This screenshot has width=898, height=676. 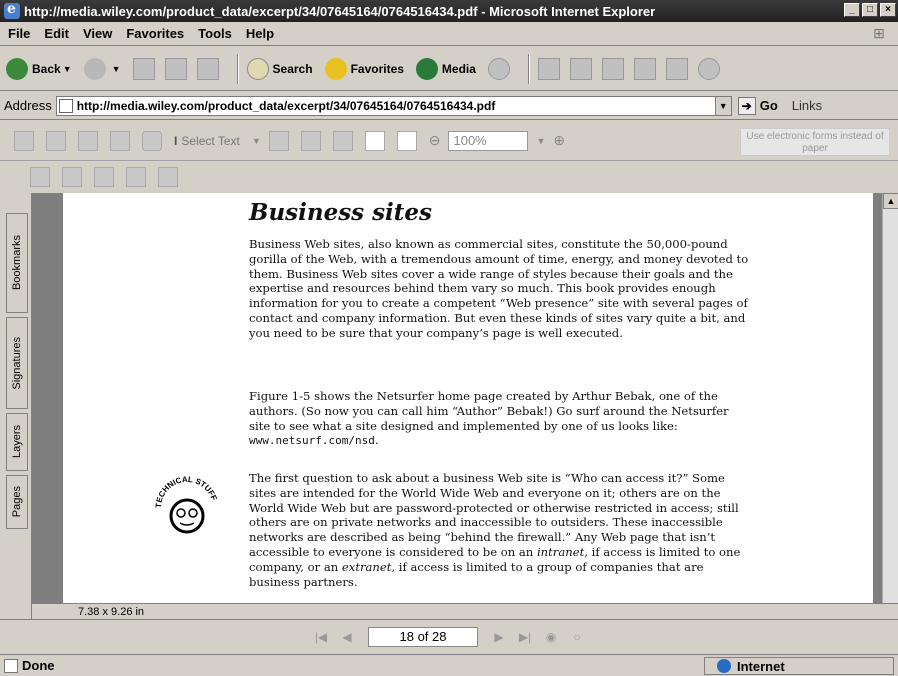 What do you see at coordinates (374, 140) in the screenshot?
I see `fit-page-icon` at bounding box center [374, 140].